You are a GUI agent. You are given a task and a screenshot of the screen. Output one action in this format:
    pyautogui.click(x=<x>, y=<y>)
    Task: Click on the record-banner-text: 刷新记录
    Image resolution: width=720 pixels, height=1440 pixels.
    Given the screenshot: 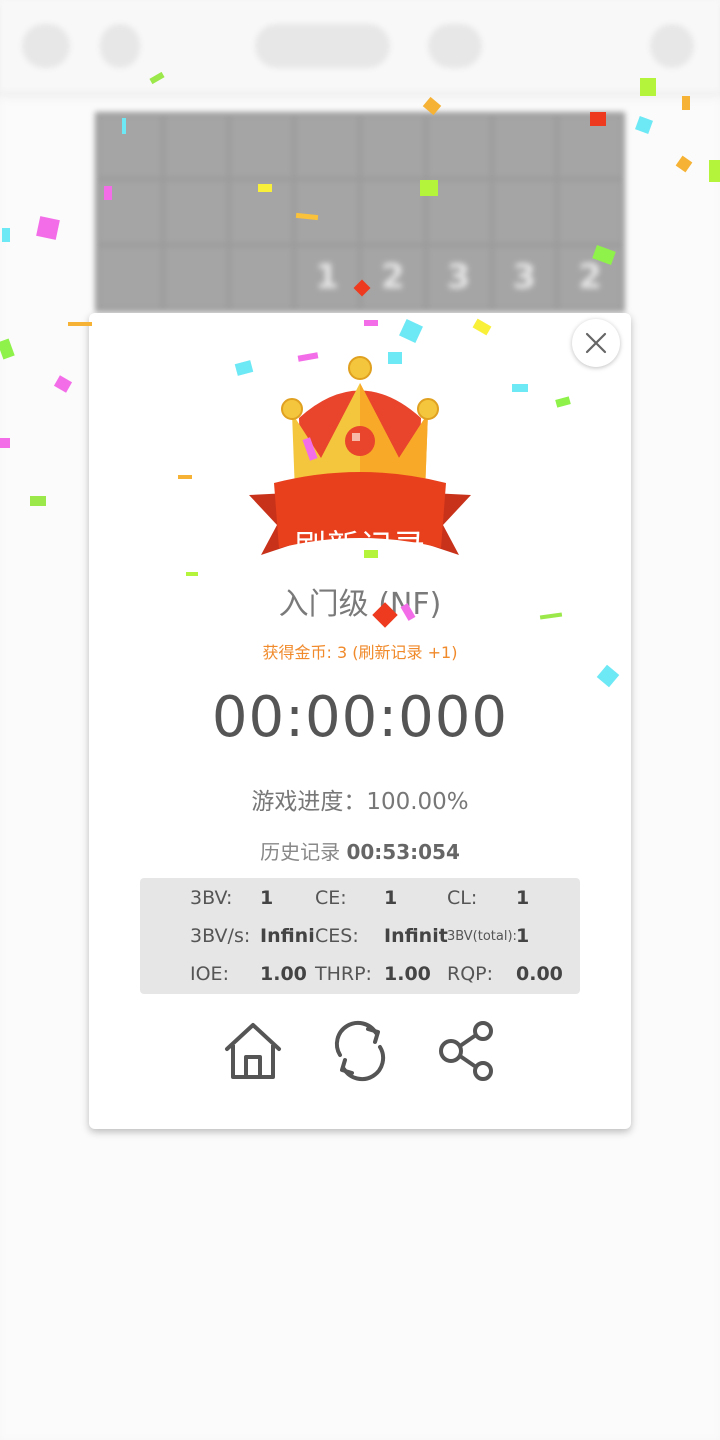 What is the action you would take?
    pyautogui.click(x=359, y=546)
    